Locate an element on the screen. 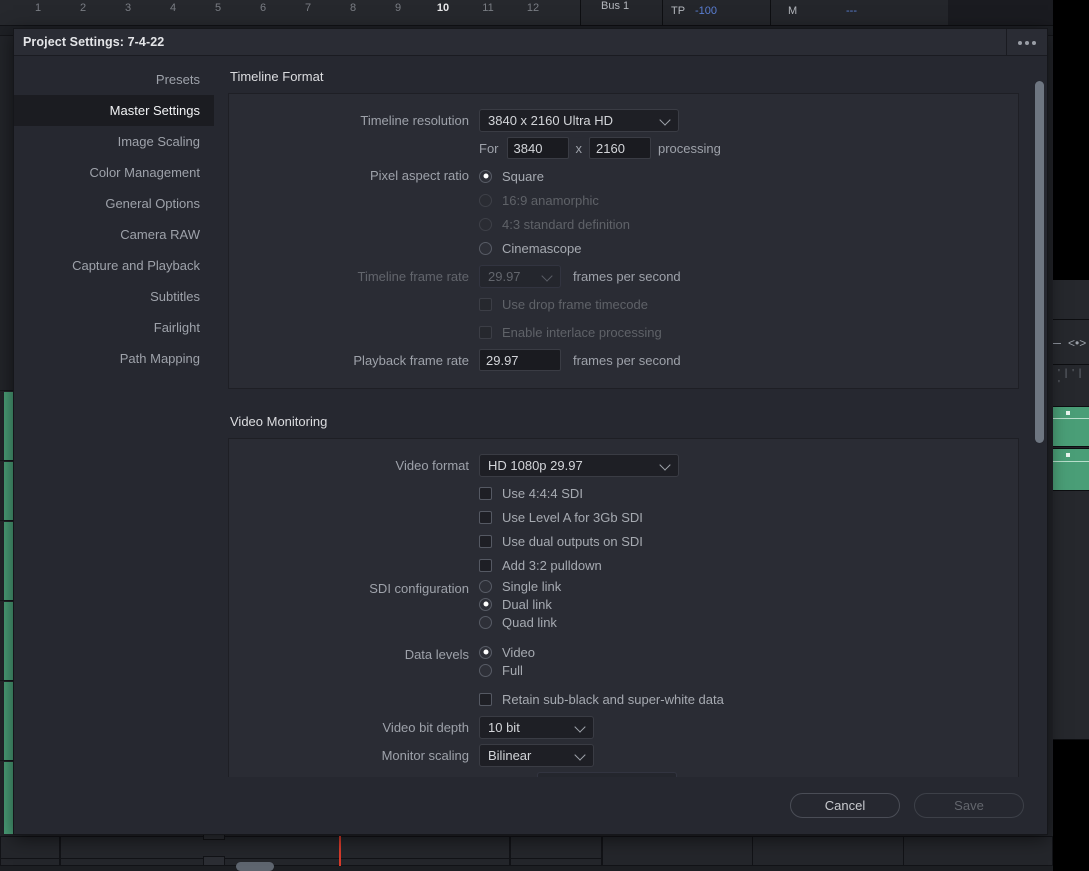 The width and height of the screenshot is (1089, 871). video-bit-depth-dropdown: 10 bit is located at coordinates (536, 727).